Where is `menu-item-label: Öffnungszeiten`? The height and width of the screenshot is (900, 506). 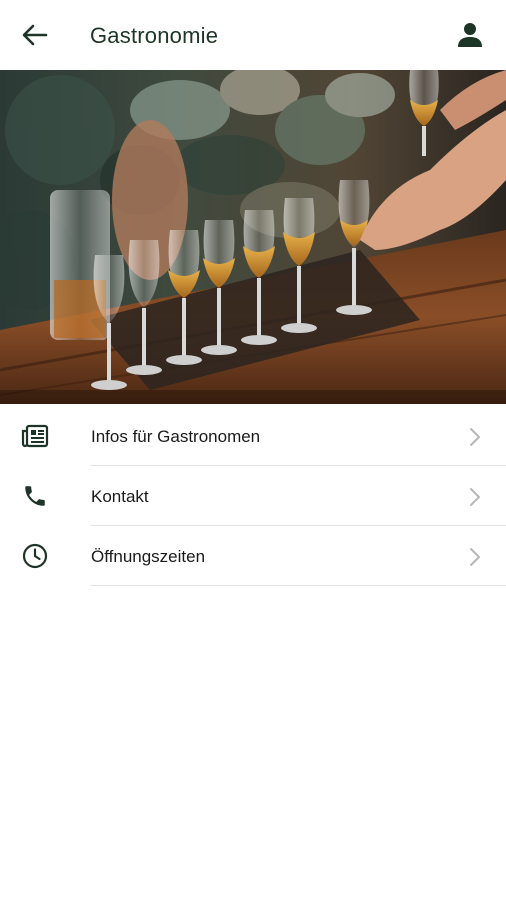
menu-item-label: Öffnungszeiten is located at coordinates (148, 556).